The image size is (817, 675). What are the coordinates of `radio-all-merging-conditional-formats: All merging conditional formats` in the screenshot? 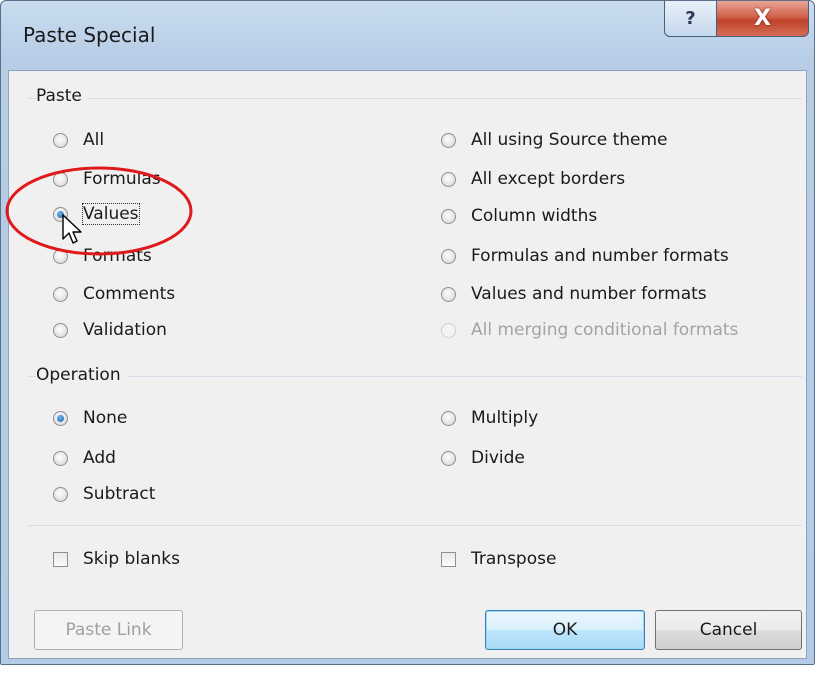 It's located at (589, 330).